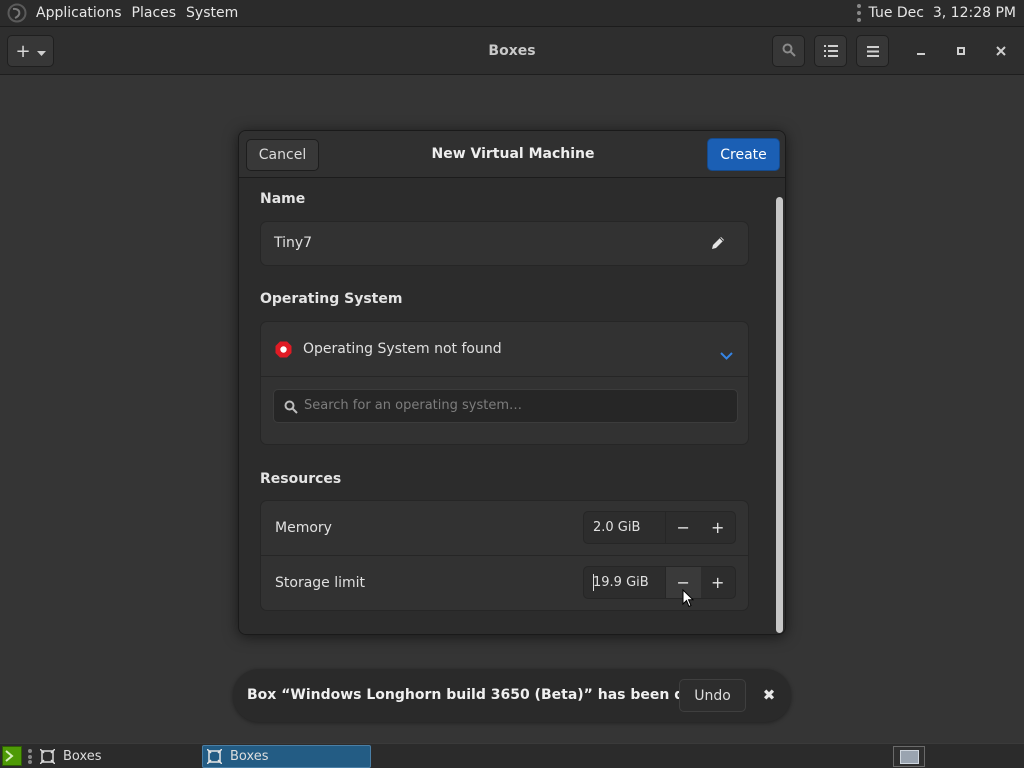  I want to click on main-menu-button, so click(872, 51).